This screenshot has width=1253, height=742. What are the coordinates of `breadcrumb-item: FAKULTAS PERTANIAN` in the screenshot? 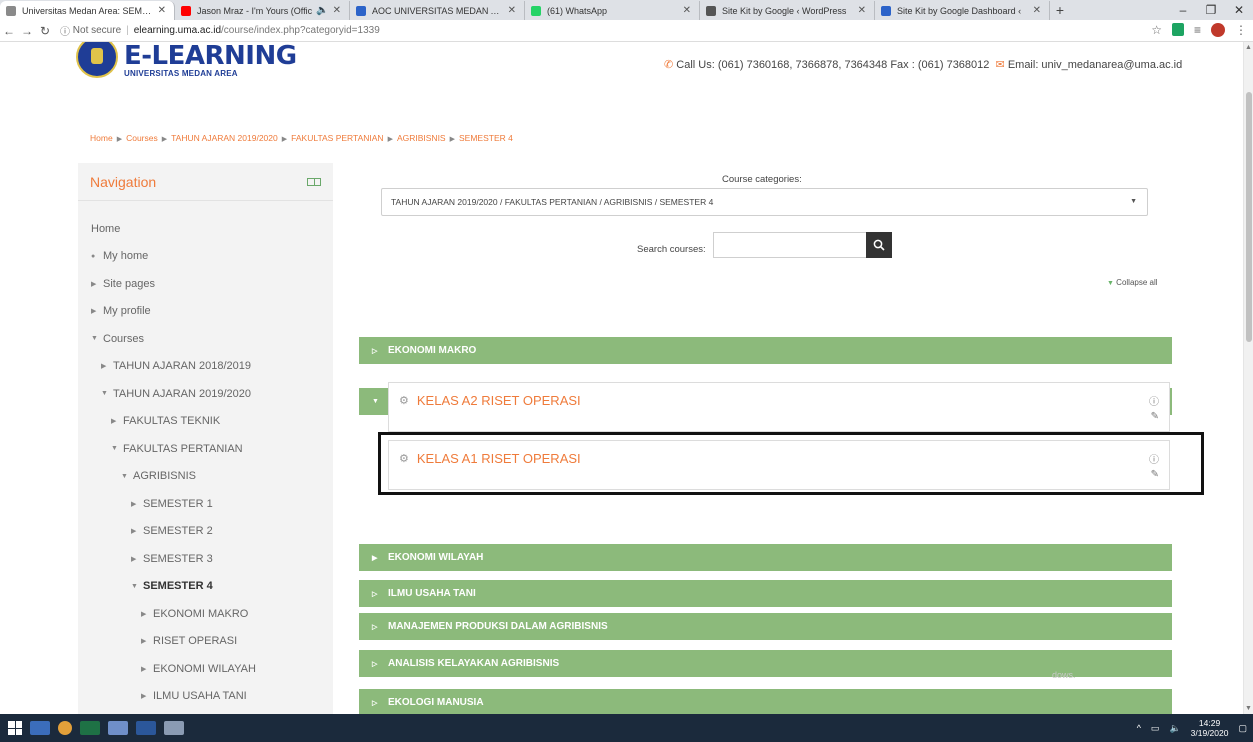 It's located at (337, 138).